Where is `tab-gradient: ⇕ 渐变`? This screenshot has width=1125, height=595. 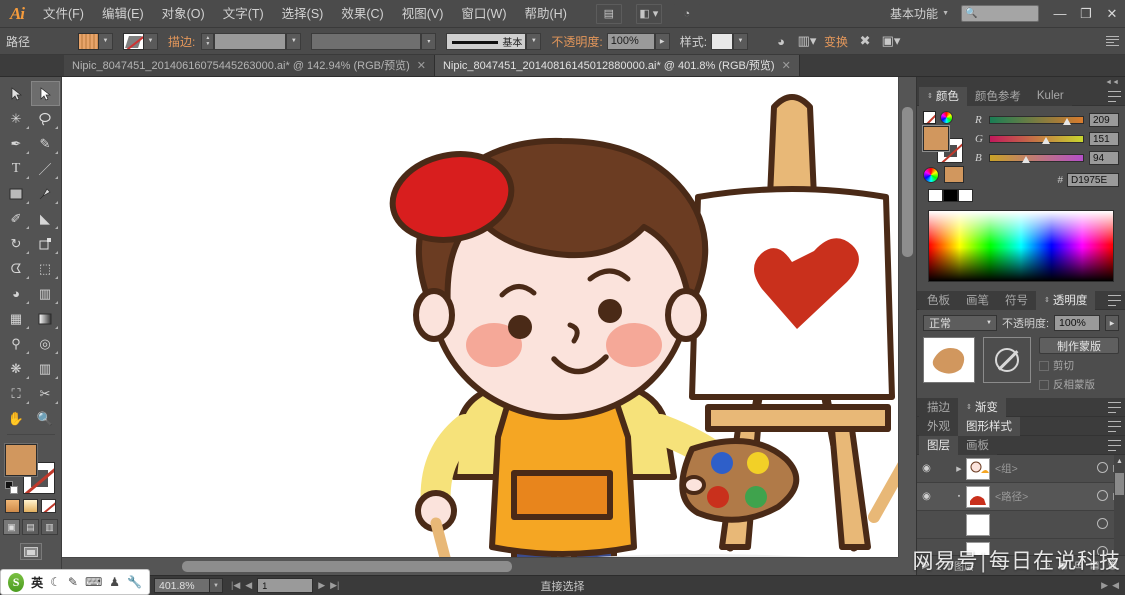
tab-gradient: ⇕ 渐变 is located at coordinates (982, 407).